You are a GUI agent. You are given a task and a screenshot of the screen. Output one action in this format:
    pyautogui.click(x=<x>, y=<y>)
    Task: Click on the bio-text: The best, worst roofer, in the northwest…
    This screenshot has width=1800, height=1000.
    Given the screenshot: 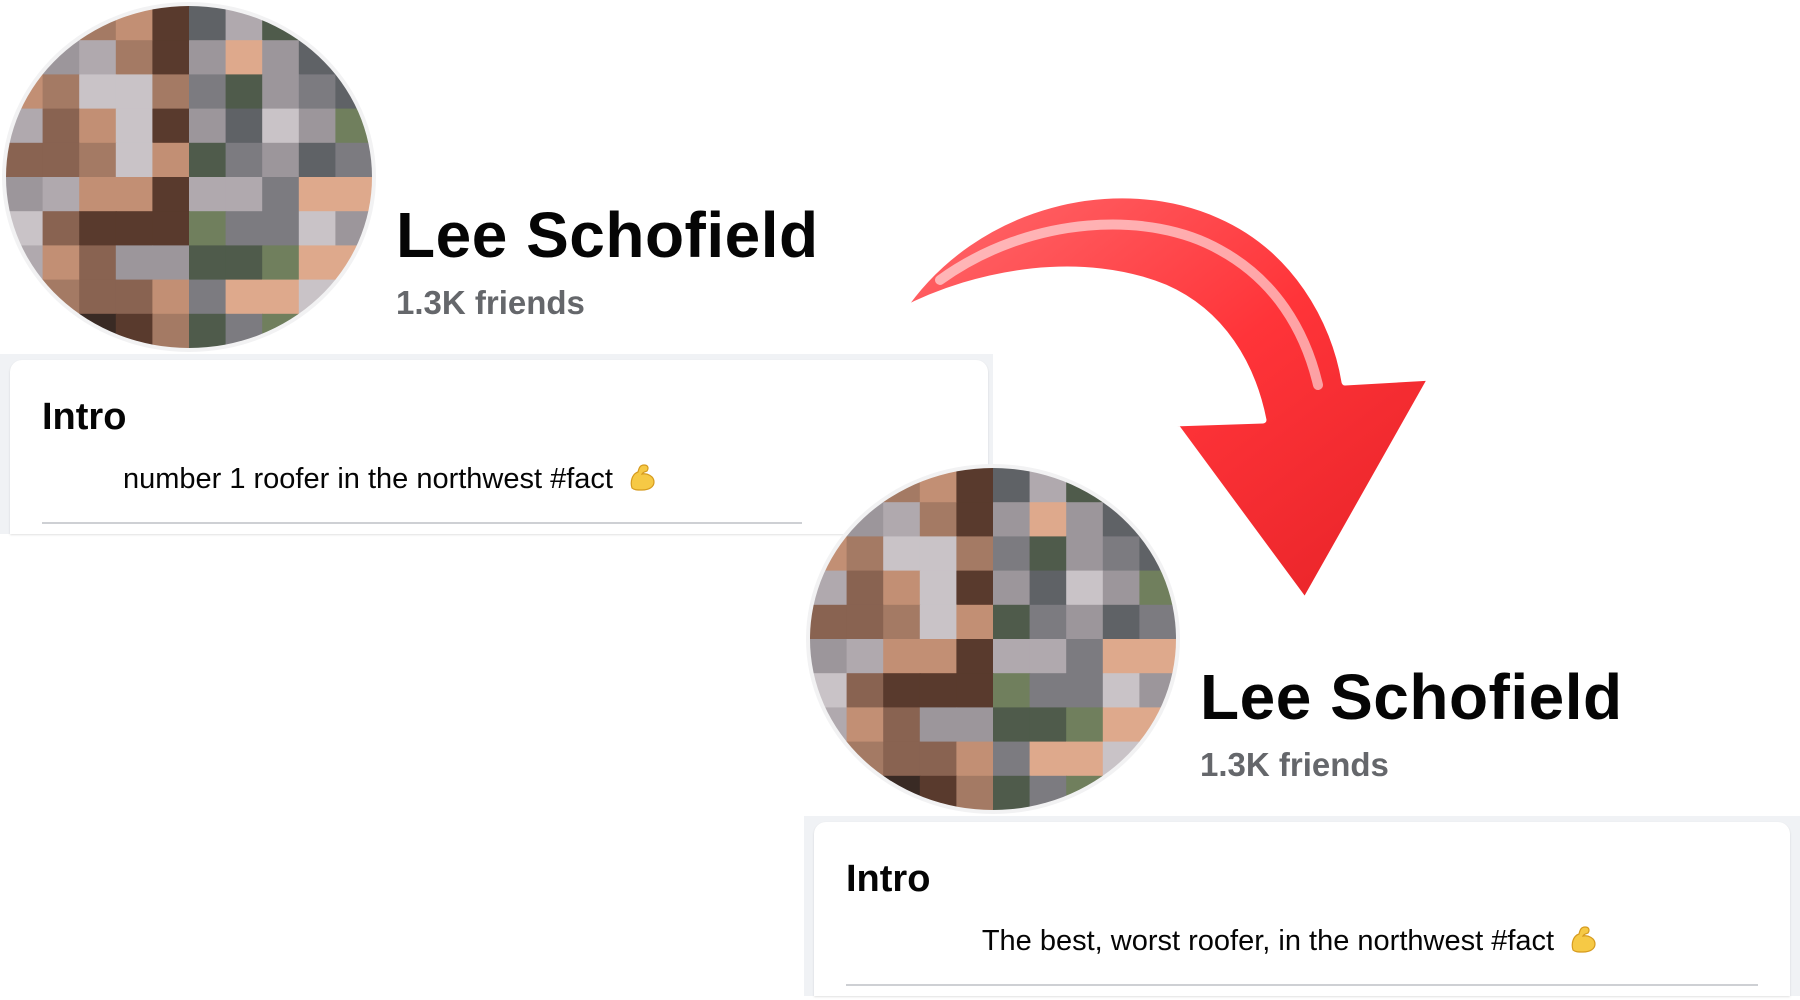 What is the action you would take?
    pyautogui.click(x=1290, y=941)
    